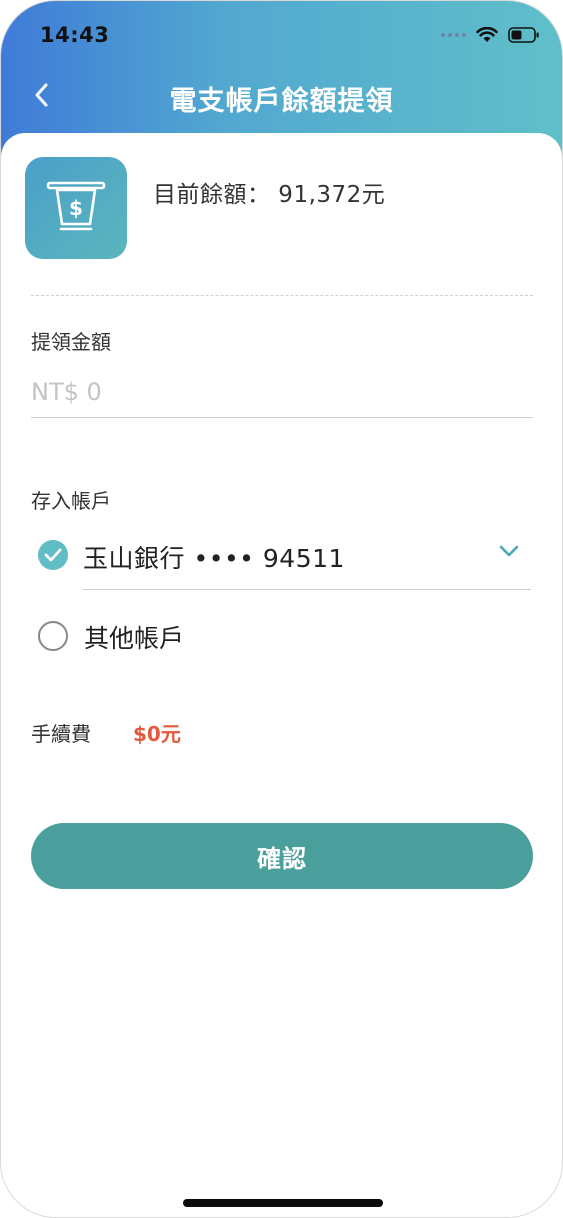  I want to click on status-icons, so click(490, 35).